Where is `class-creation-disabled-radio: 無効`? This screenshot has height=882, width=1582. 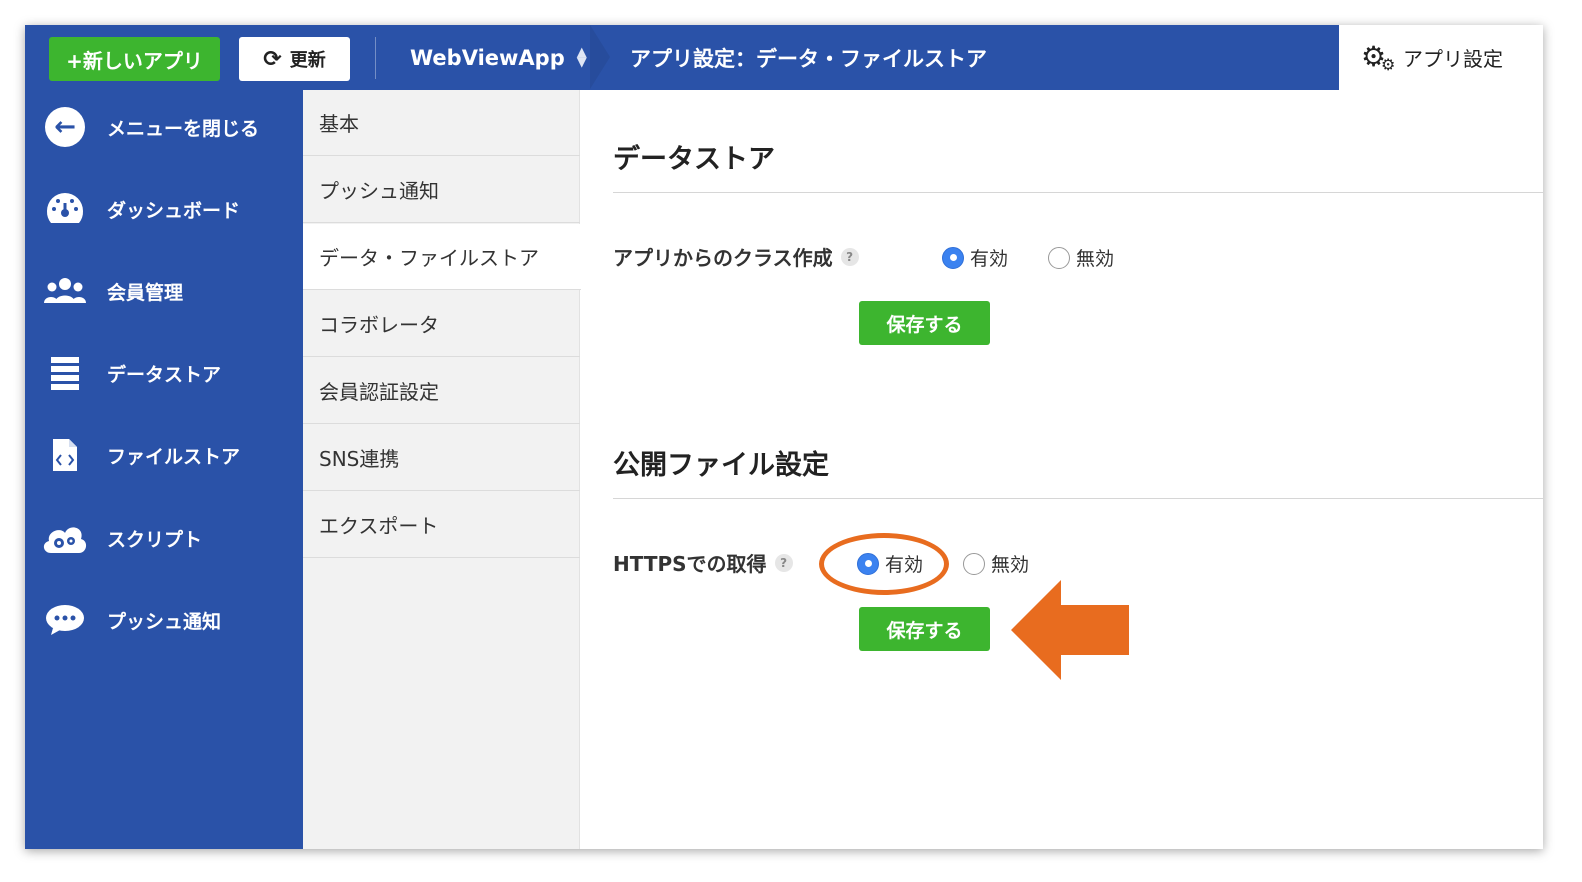
class-creation-disabled-radio: 無効 is located at coordinates (1081, 257).